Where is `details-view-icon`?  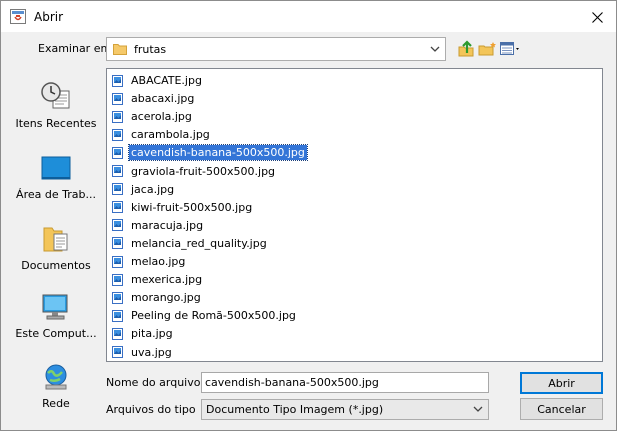
details-view-icon is located at coordinates (509, 48).